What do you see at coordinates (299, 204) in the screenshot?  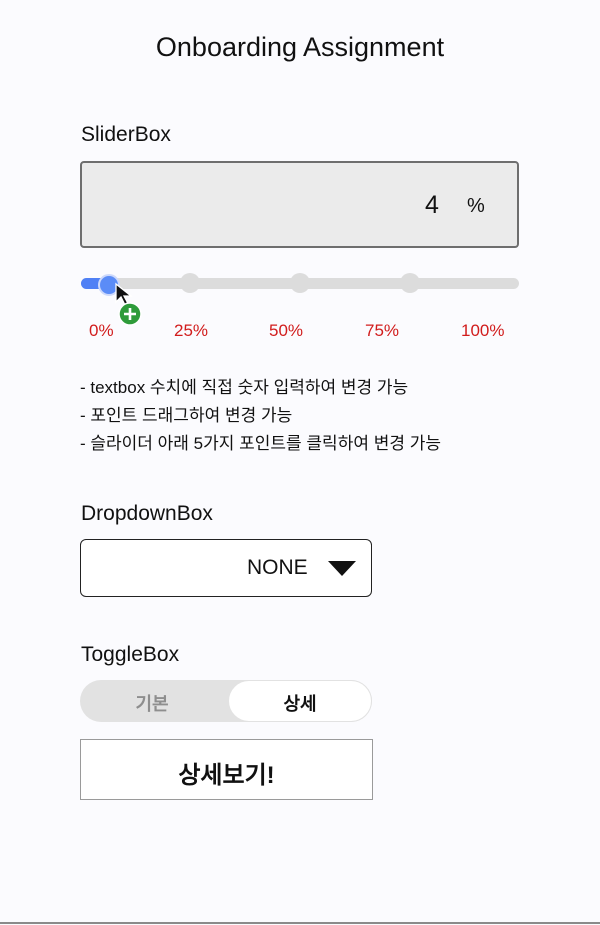 I see `slider-value-input: 4 %` at bounding box center [299, 204].